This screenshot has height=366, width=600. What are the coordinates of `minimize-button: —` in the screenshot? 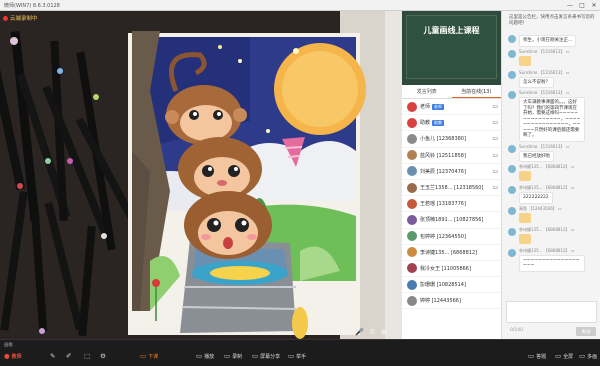 It's located at (570, 5).